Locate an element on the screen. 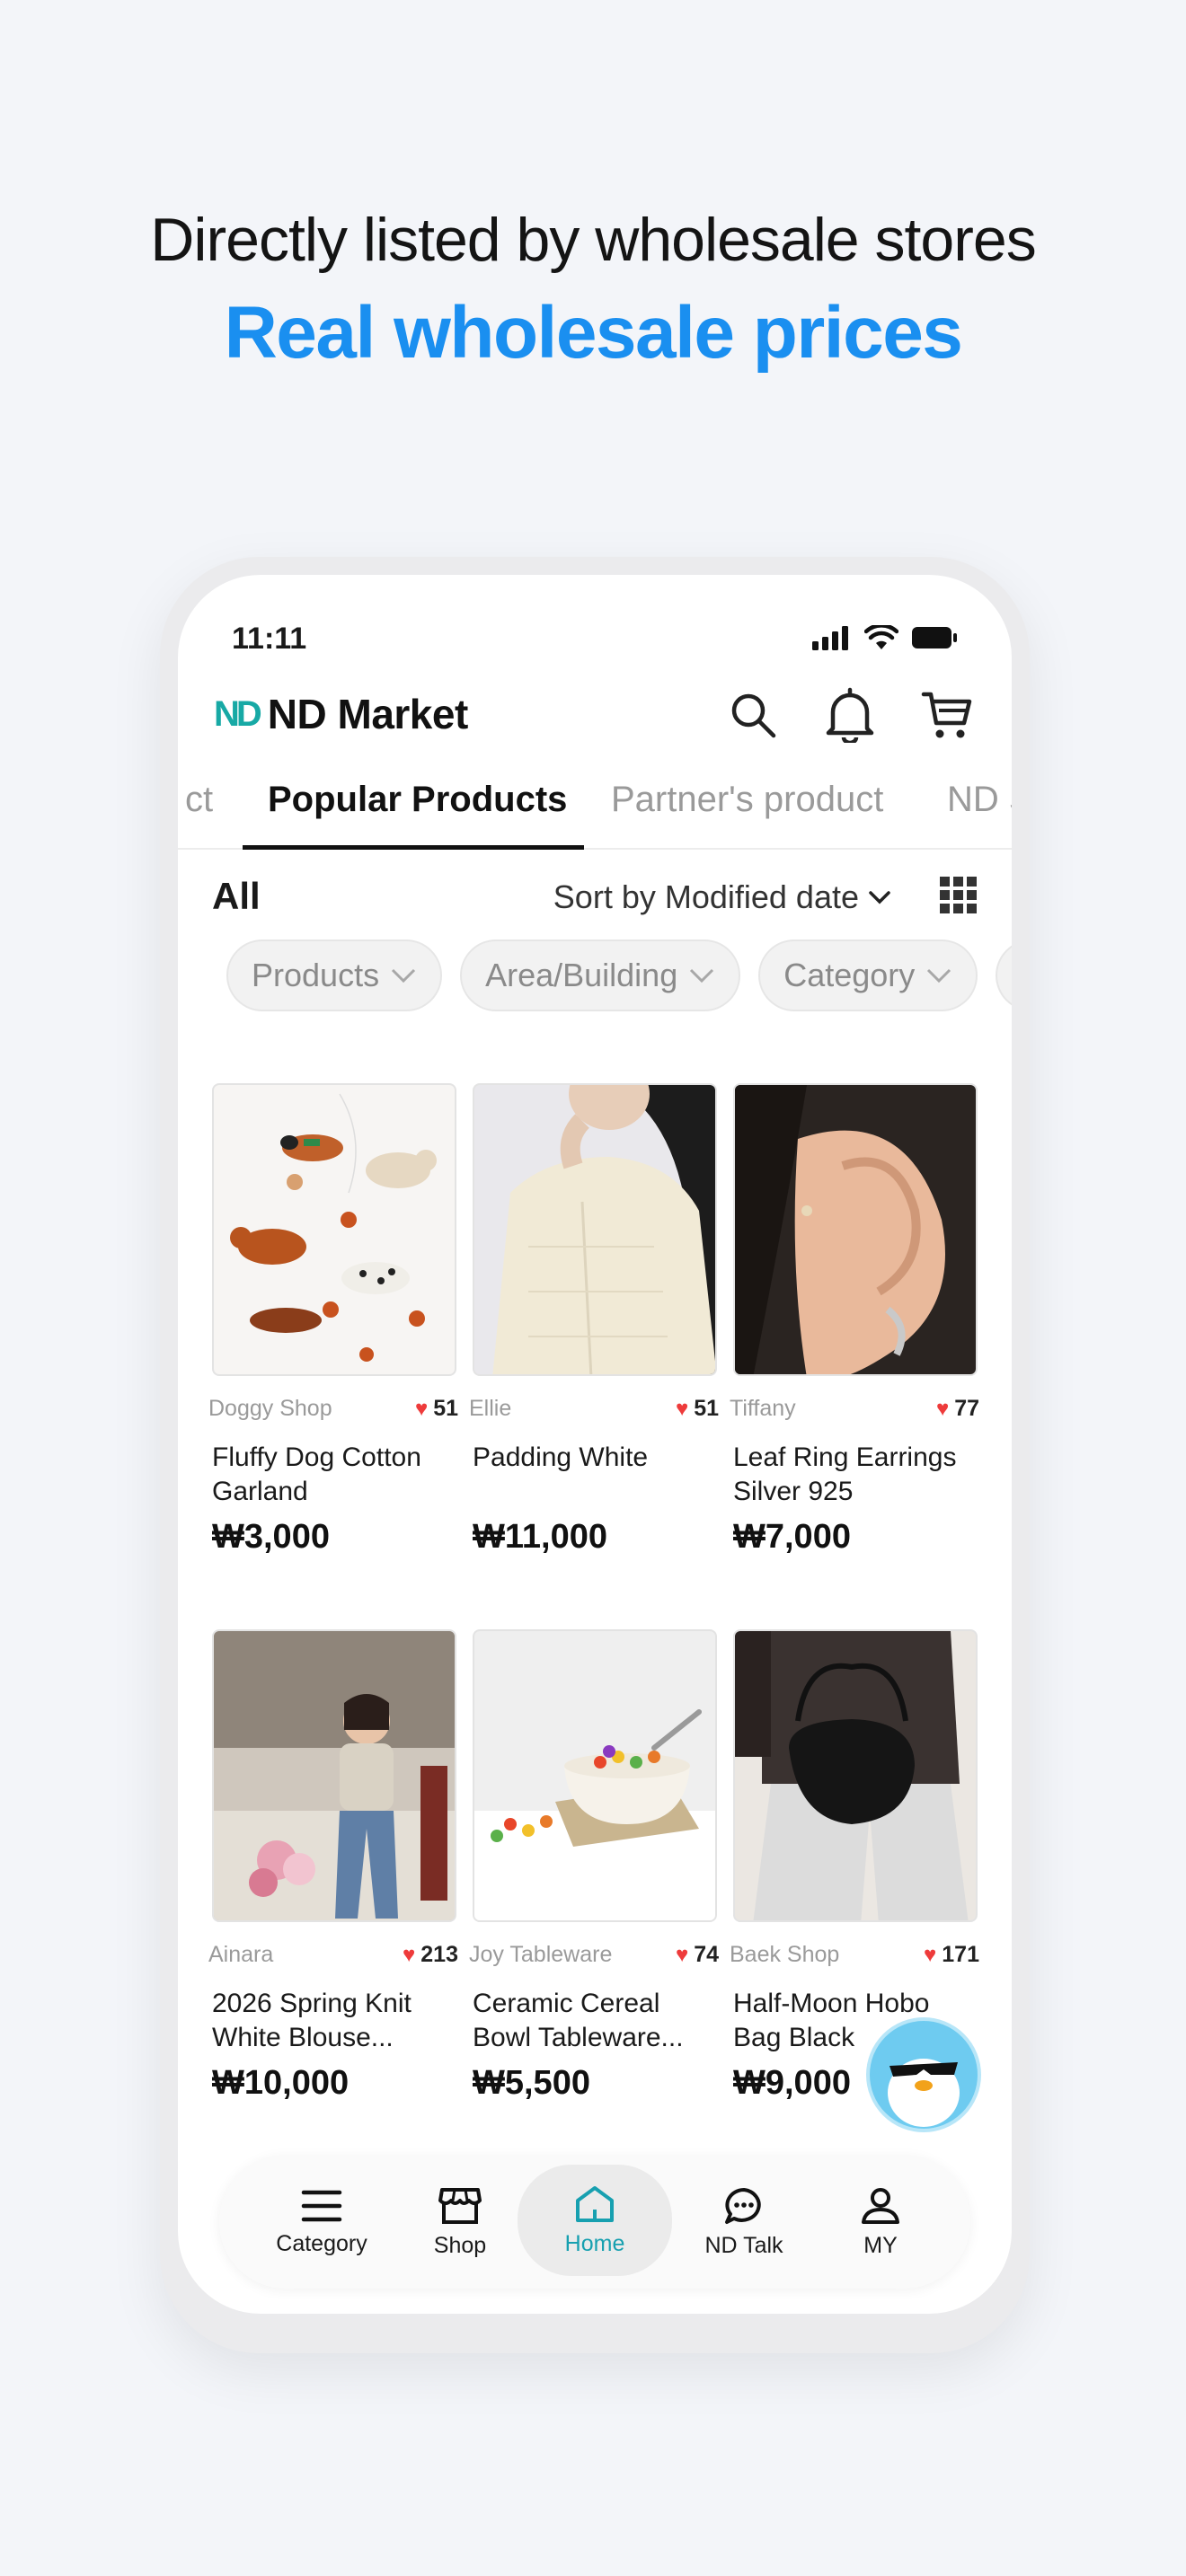 This screenshot has width=1186, height=2576. filter-chips: Products Area/Building Category is located at coordinates (619, 975).